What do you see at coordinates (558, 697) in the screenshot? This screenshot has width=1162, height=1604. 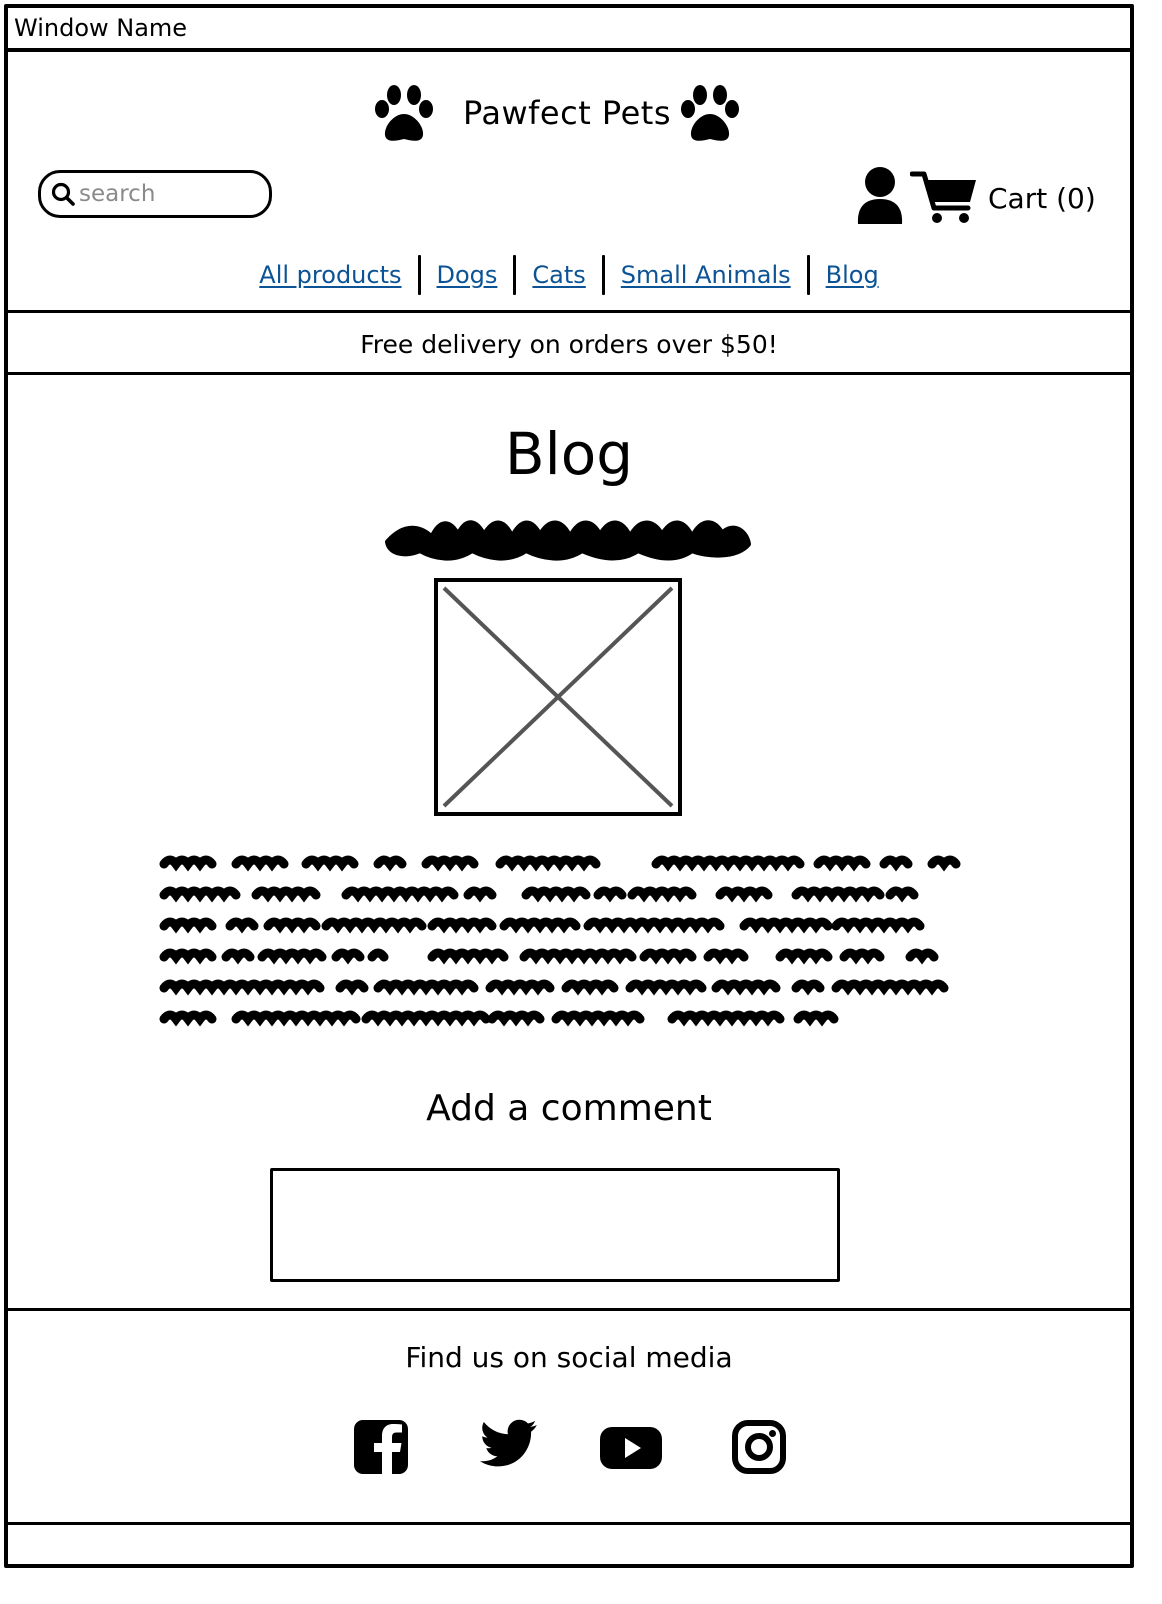 I see `blog-image-placeholder` at bounding box center [558, 697].